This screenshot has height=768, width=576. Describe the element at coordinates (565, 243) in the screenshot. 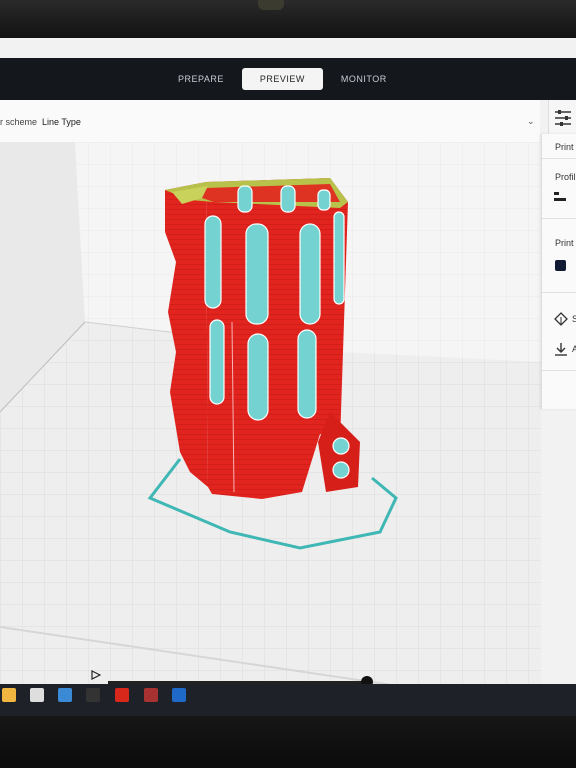

I see `print-setup-label: Print s` at that location.